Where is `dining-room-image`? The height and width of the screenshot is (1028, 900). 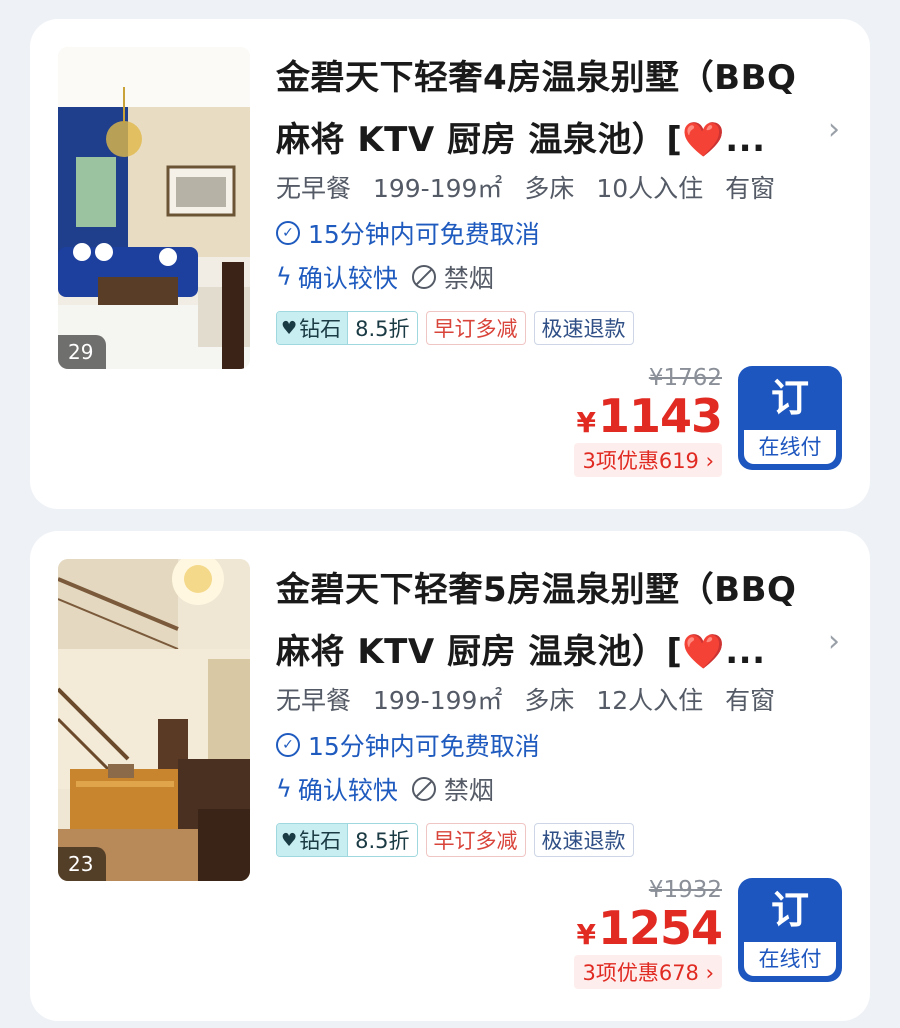 dining-room-image is located at coordinates (154, 720).